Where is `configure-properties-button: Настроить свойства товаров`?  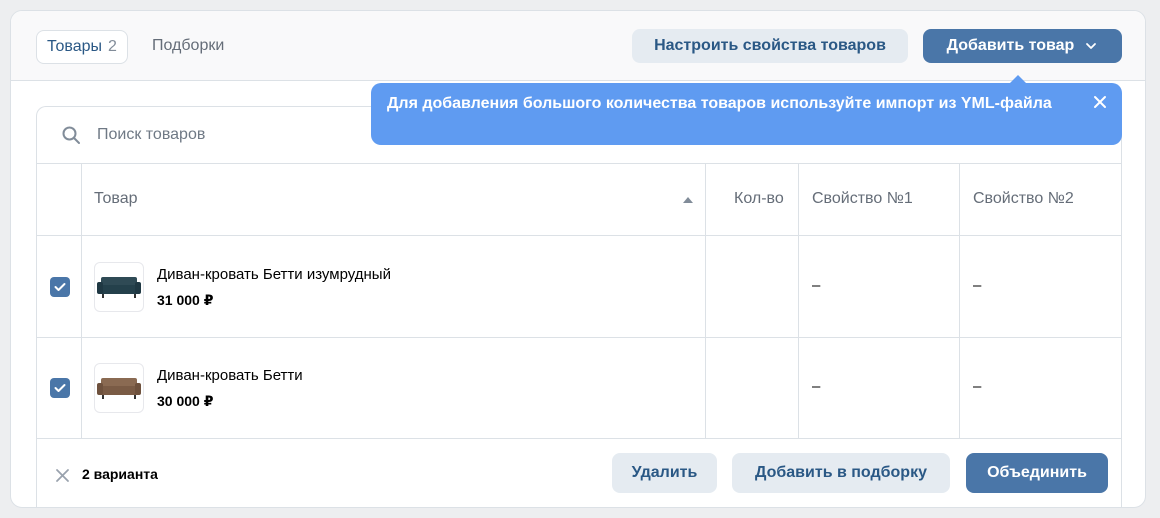
configure-properties-button: Настроить свойства товаров is located at coordinates (770, 46).